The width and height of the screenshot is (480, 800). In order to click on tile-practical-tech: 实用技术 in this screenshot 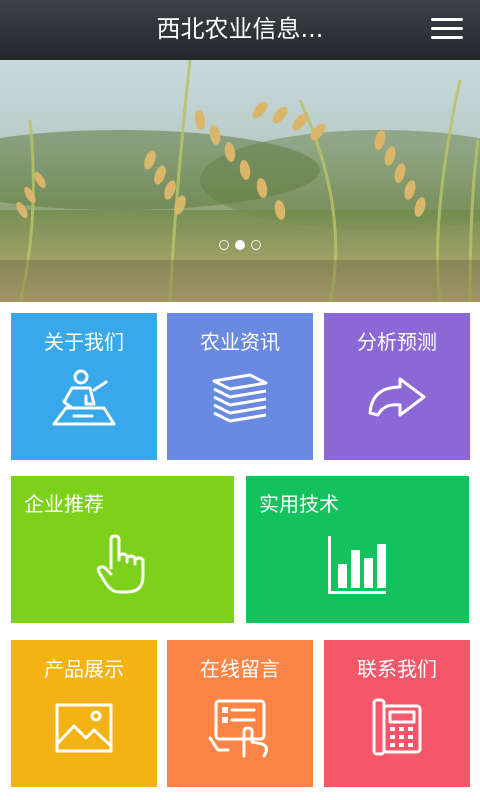, I will do `click(357, 549)`.